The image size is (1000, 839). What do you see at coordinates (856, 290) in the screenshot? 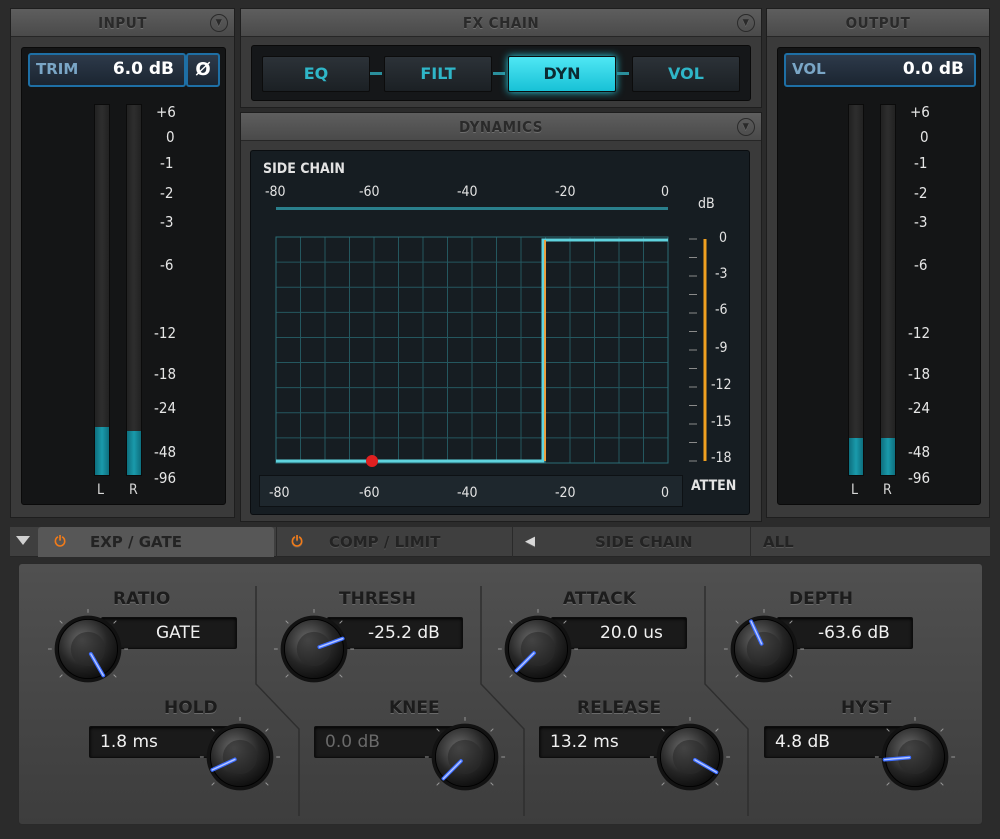
I see `output-meter-left` at bounding box center [856, 290].